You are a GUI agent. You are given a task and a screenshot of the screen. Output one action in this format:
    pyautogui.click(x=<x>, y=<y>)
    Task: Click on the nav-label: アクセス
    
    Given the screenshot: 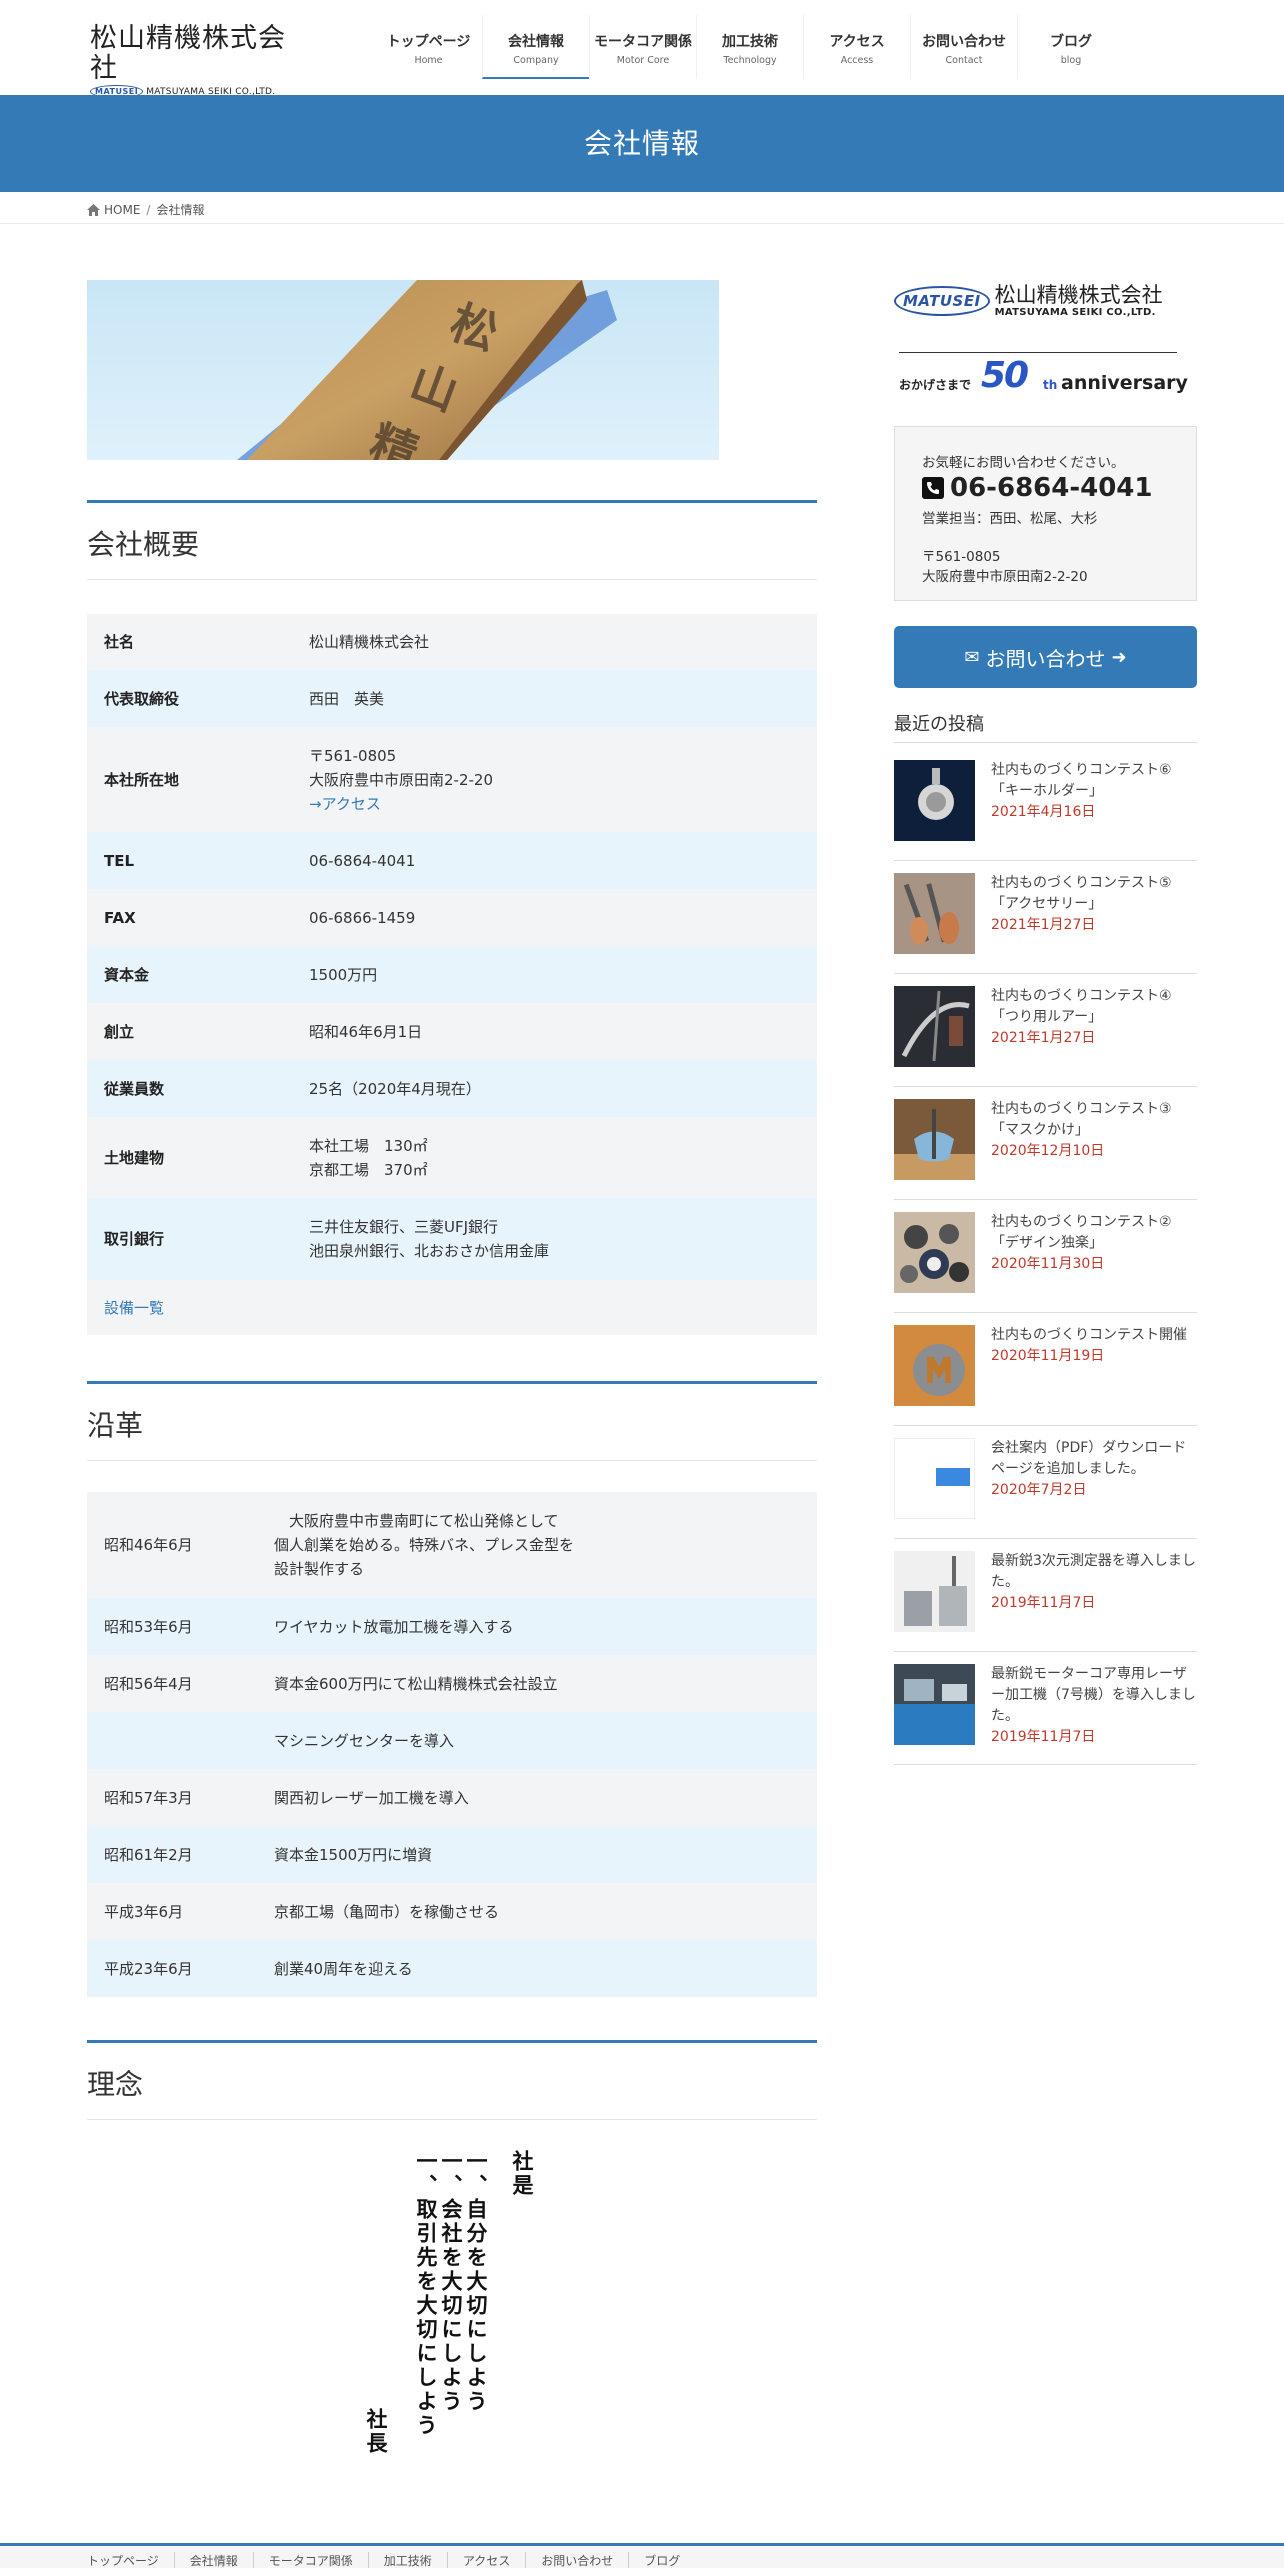 What is the action you would take?
    pyautogui.click(x=857, y=42)
    